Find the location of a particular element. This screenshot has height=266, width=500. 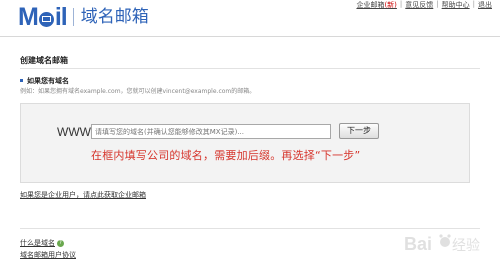

enterprise-mail-link: 企业邮箱(新) is located at coordinates (376, 5).